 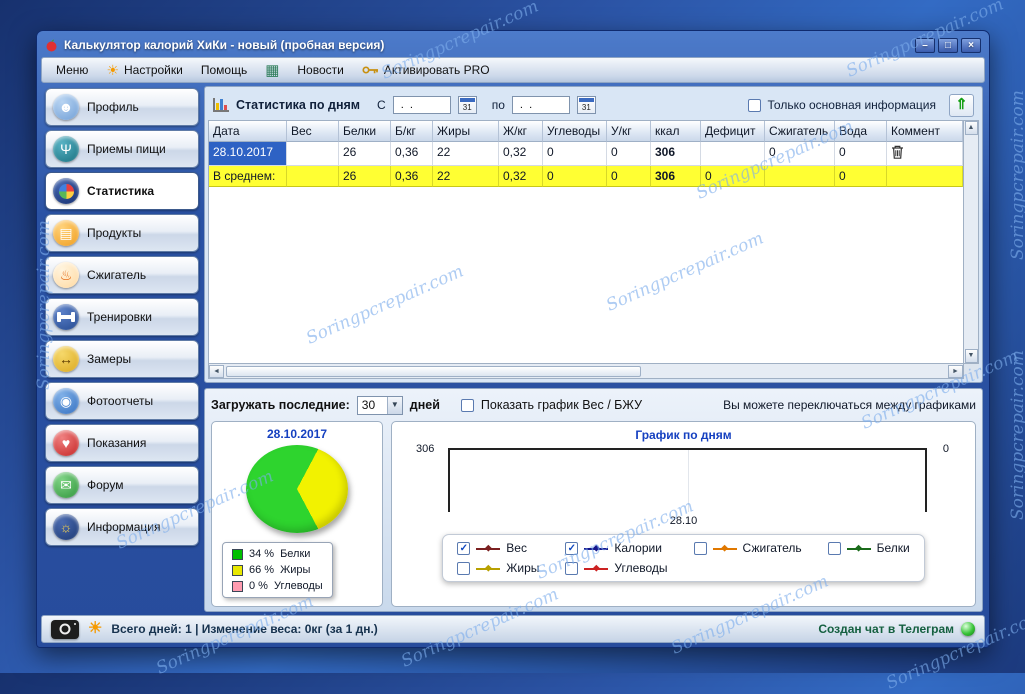 What do you see at coordinates (122, 275) in the screenshot?
I see `sidebar-item-burner: ♨ Сжигатель` at bounding box center [122, 275].